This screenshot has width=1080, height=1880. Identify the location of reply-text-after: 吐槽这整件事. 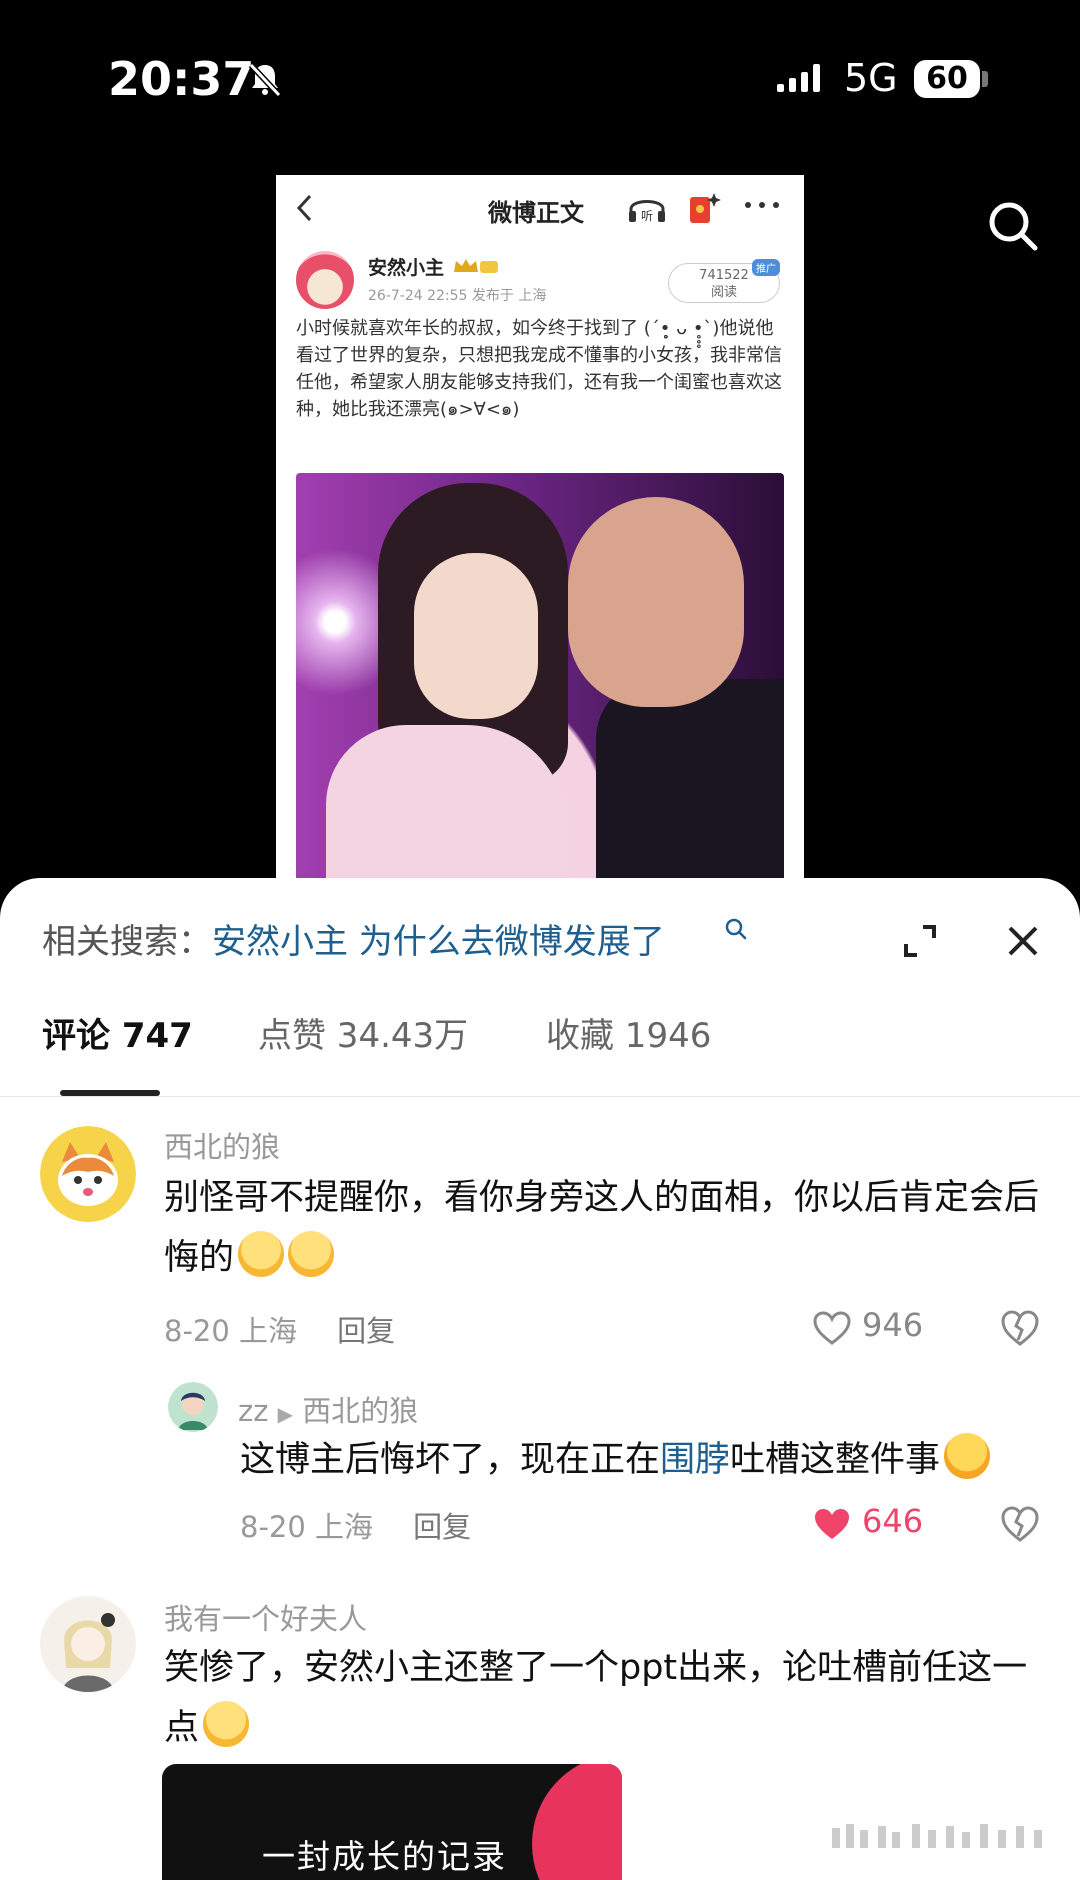
(835, 1460).